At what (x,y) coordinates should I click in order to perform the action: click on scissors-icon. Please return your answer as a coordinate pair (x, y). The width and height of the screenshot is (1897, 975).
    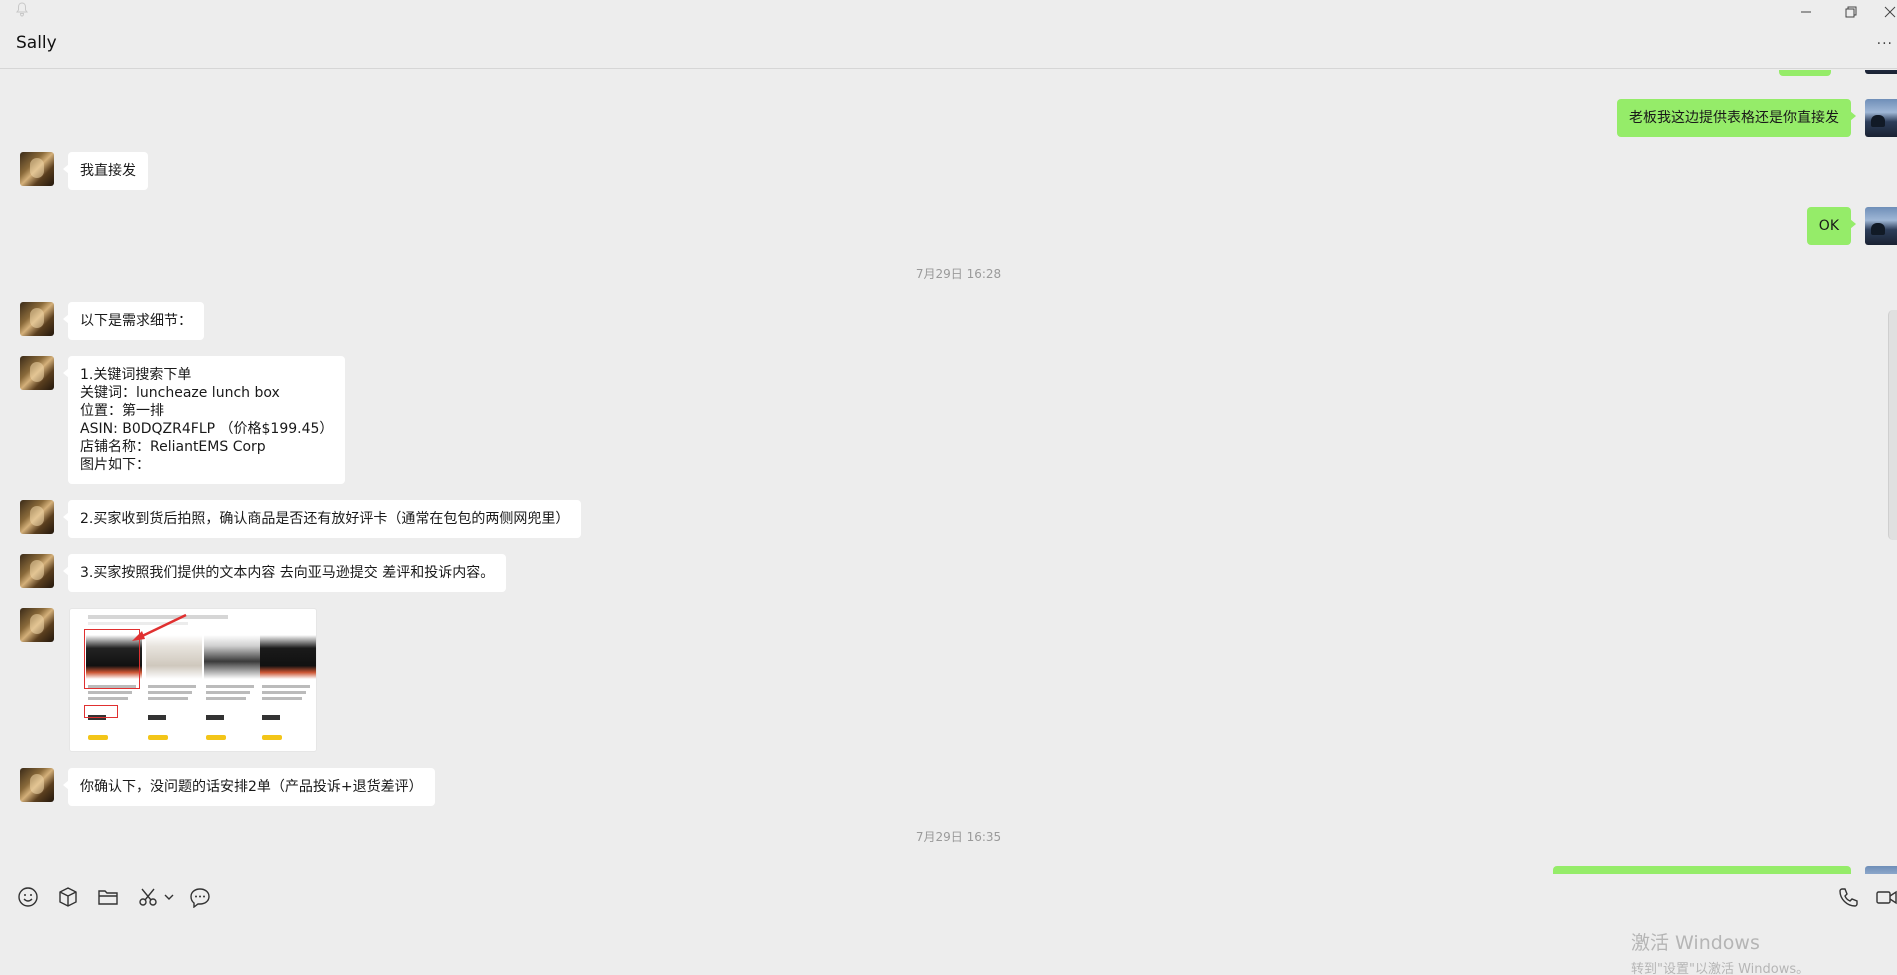
    Looking at the image, I should click on (148, 897).